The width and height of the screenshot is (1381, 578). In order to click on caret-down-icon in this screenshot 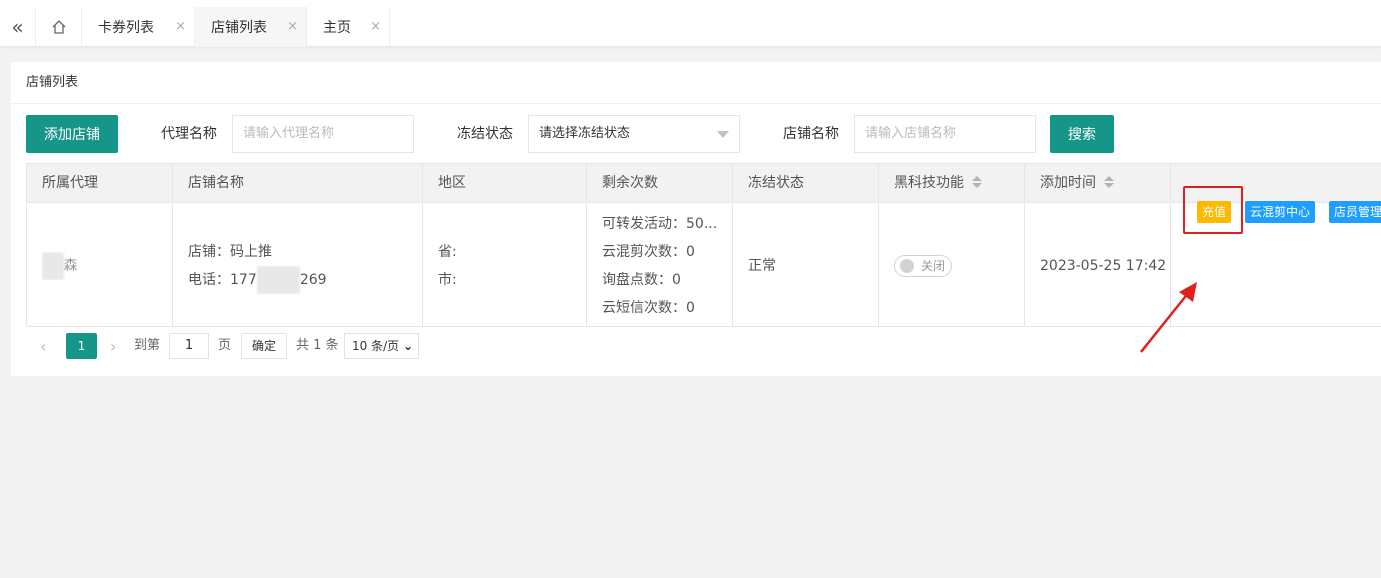, I will do `click(723, 134)`.